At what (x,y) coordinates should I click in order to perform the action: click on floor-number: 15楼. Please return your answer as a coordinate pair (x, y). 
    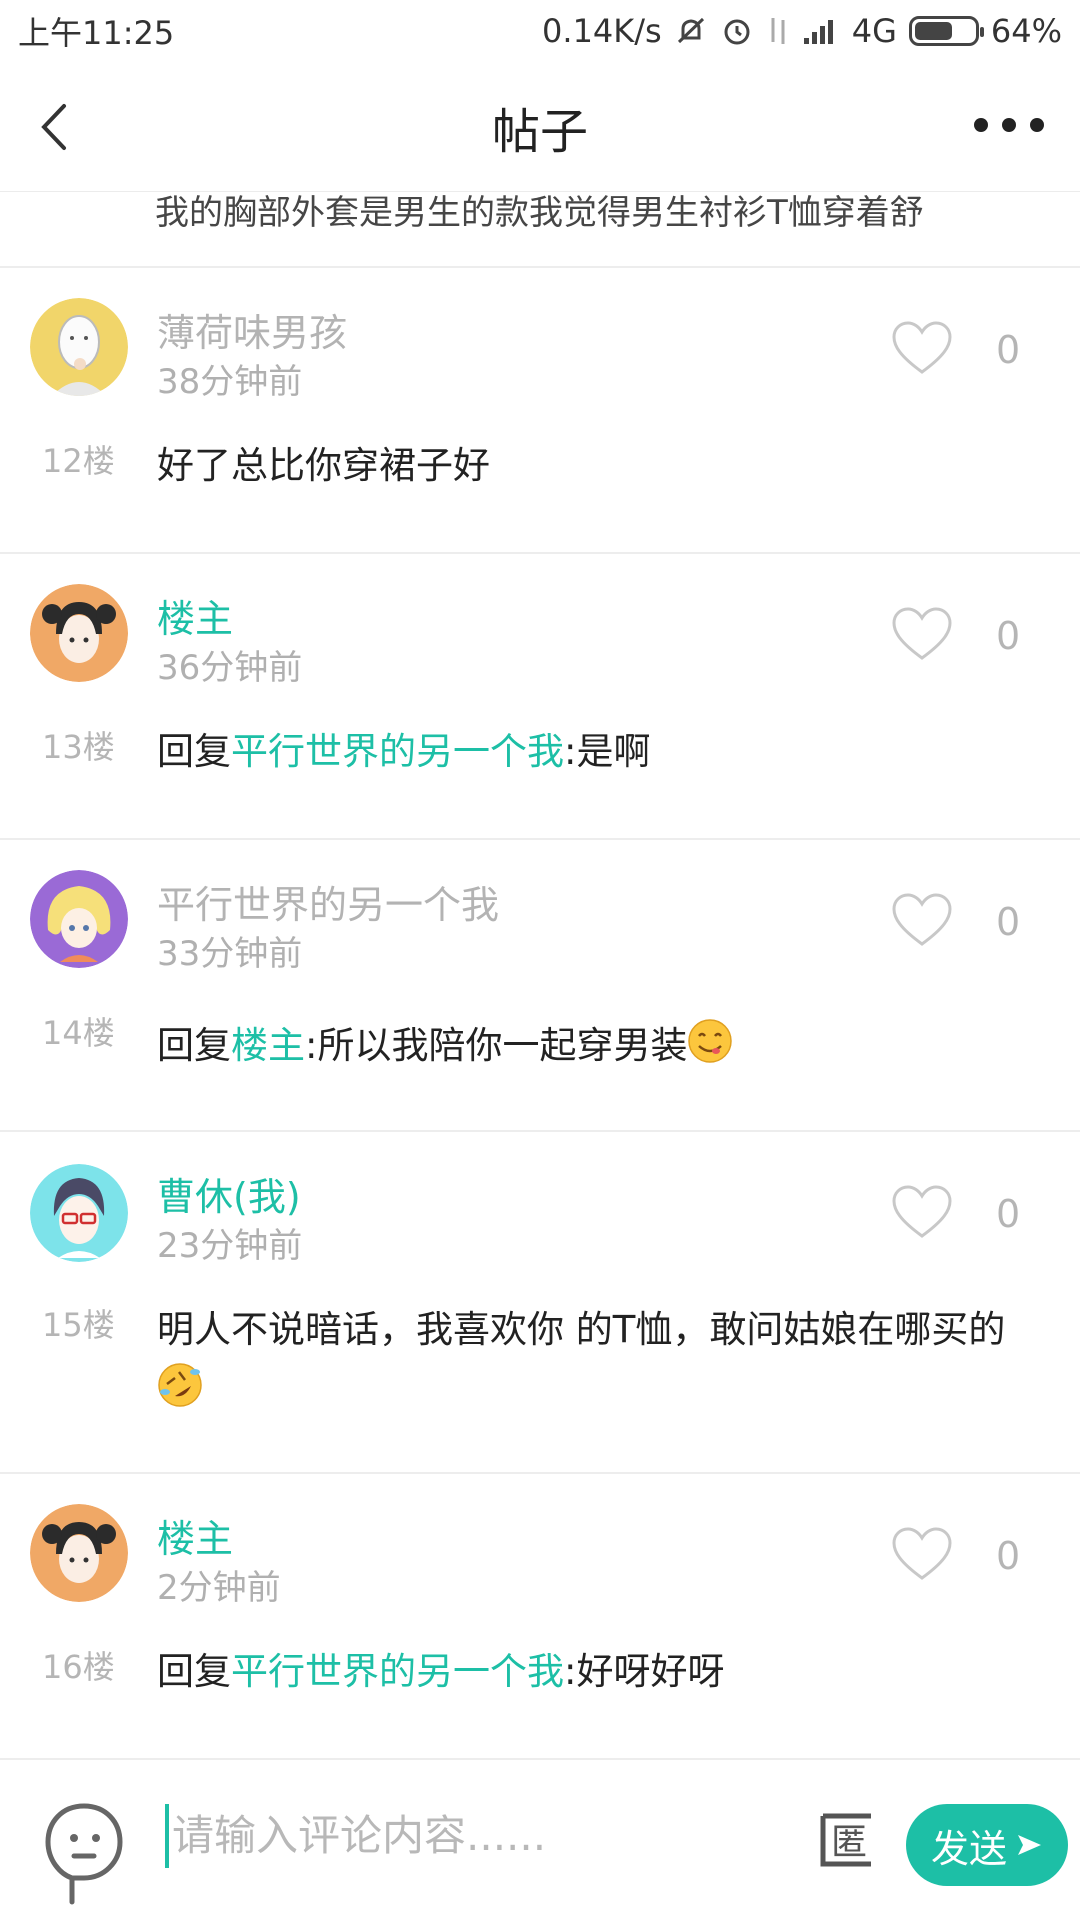
    Looking at the image, I should click on (78, 1325).